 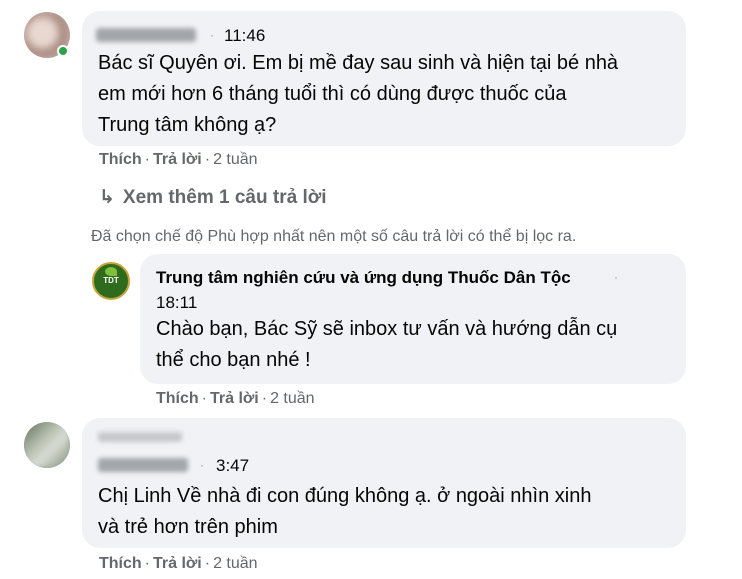 What do you see at coordinates (63, 51) in the screenshot?
I see `online-status-icon` at bounding box center [63, 51].